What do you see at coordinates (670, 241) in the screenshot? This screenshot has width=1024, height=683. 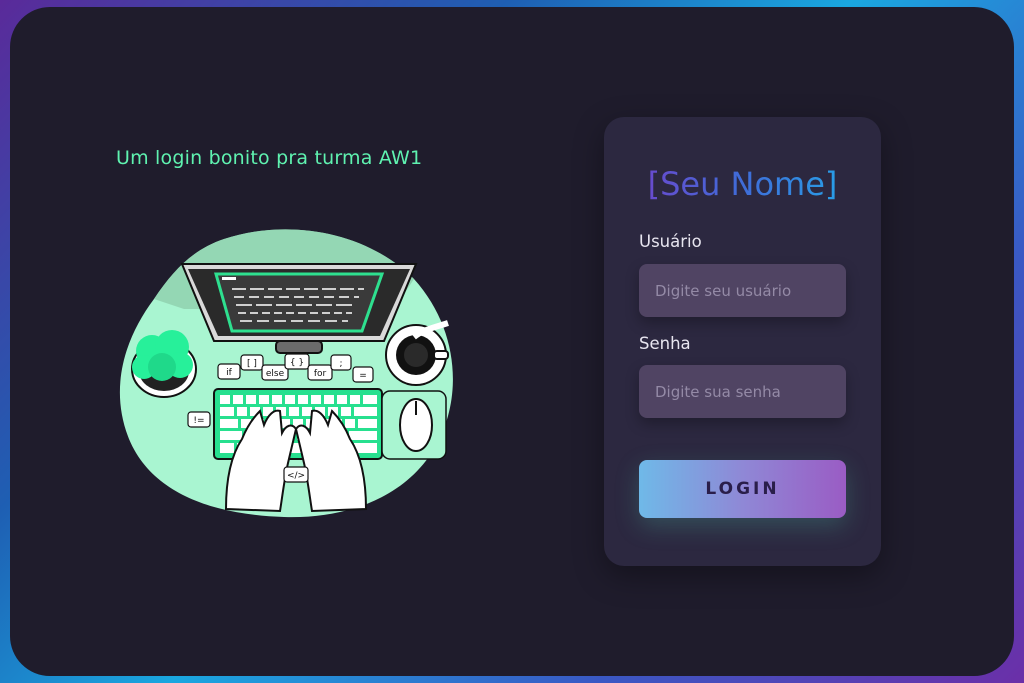 I see `username-label: Usuário` at bounding box center [670, 241].